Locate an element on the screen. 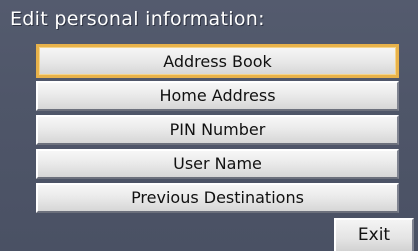  page-title: Edit personal information: is located at coordinates (137, 19).